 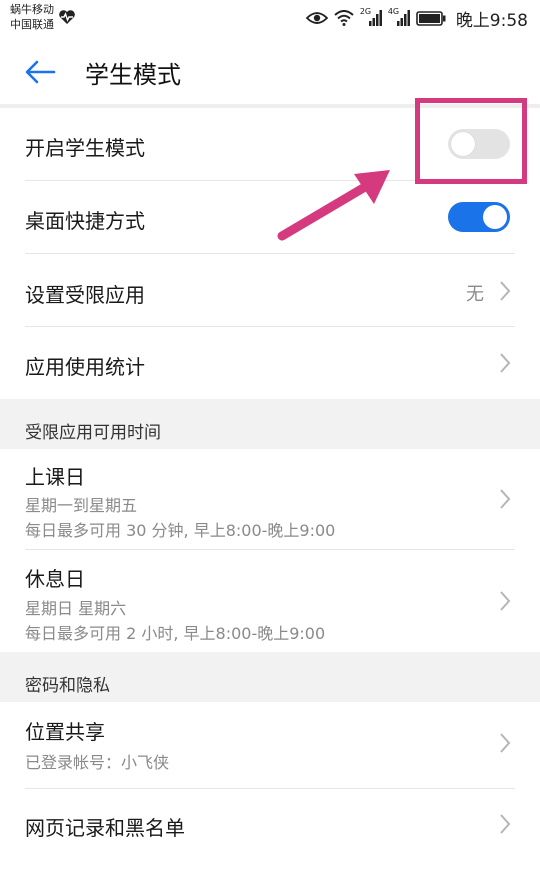 What do you see at coordinates (85, 148) in the screenshot?
I see `student-mode-label: 开启学生模式` at bounding box center [85, 148].